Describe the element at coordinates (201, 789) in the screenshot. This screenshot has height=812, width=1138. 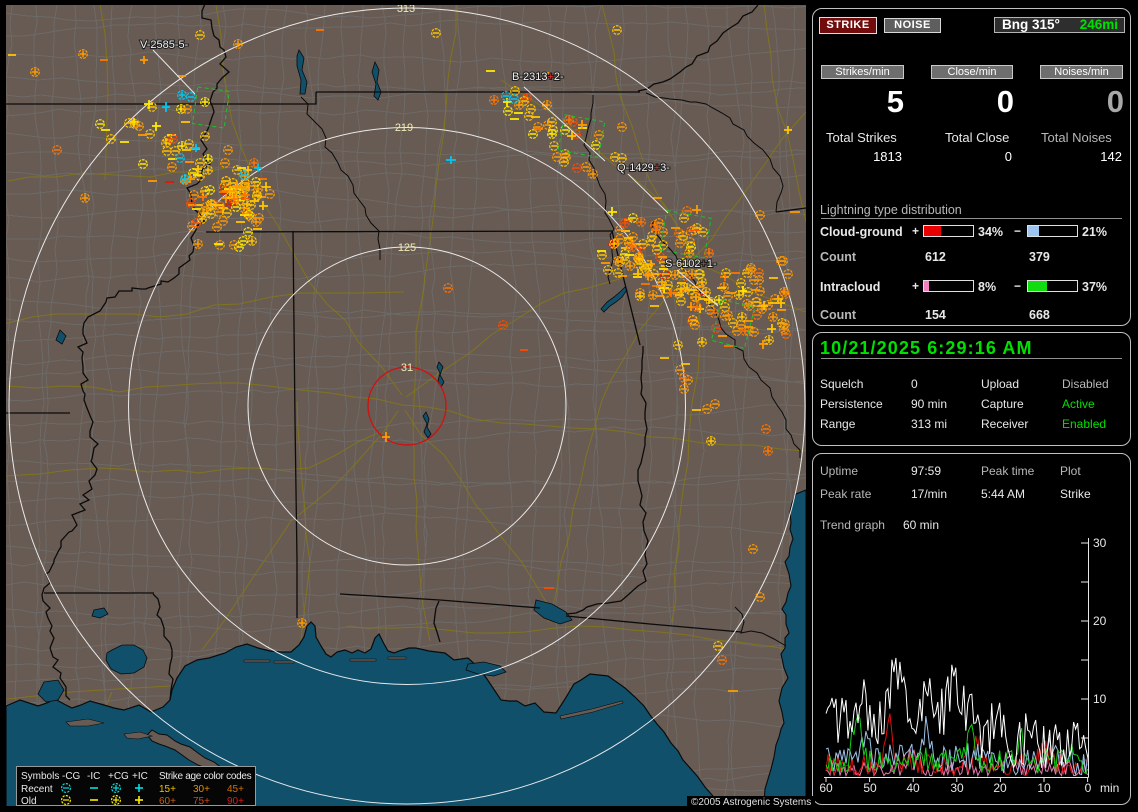
I see `svg-text: 30+` at that location.